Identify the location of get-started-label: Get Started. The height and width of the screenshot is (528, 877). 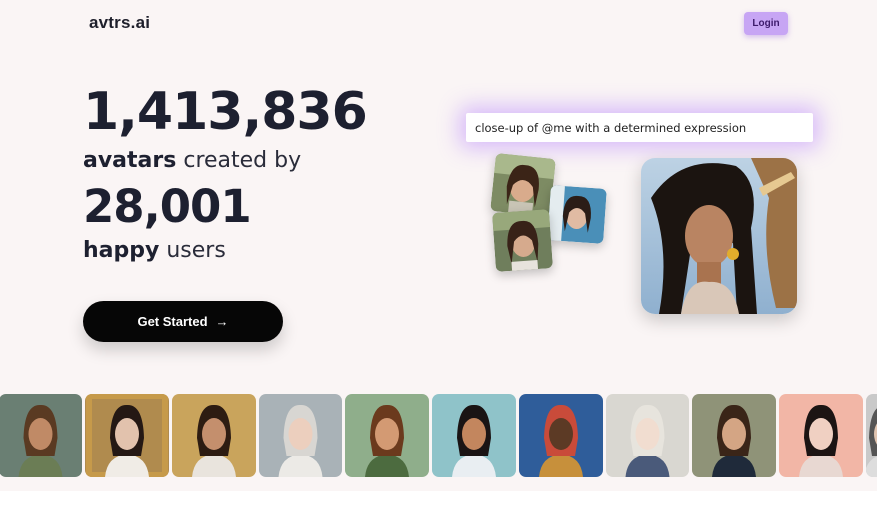
(172, 321).